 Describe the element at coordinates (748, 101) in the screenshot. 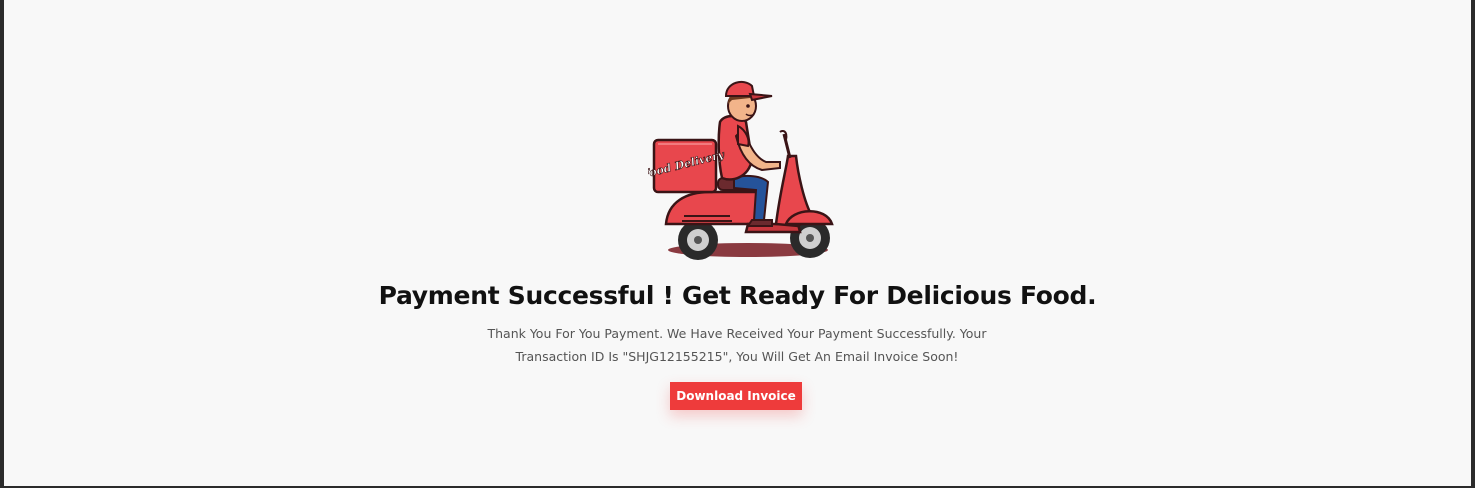

I see `rider-head` at that location.